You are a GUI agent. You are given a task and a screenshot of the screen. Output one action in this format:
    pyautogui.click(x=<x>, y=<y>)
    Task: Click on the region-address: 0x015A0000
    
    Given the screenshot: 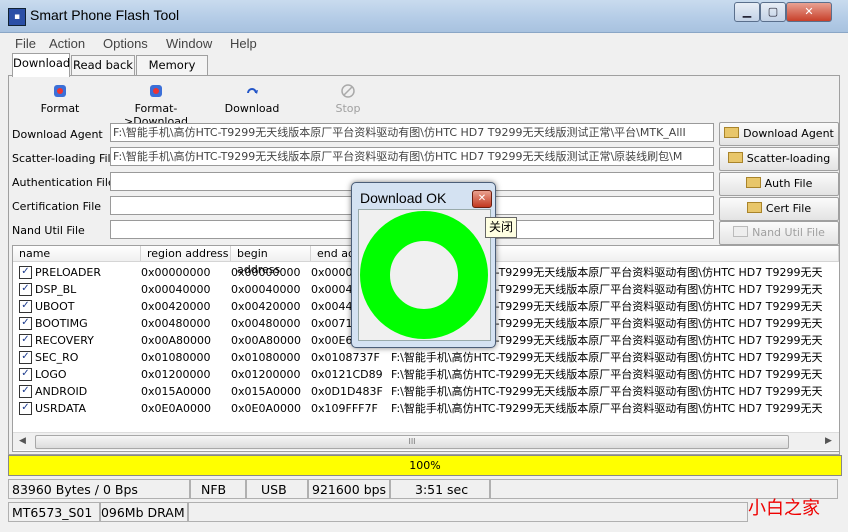 What is the action you would take?
    pyautogui.click(x=176, y=391)
    